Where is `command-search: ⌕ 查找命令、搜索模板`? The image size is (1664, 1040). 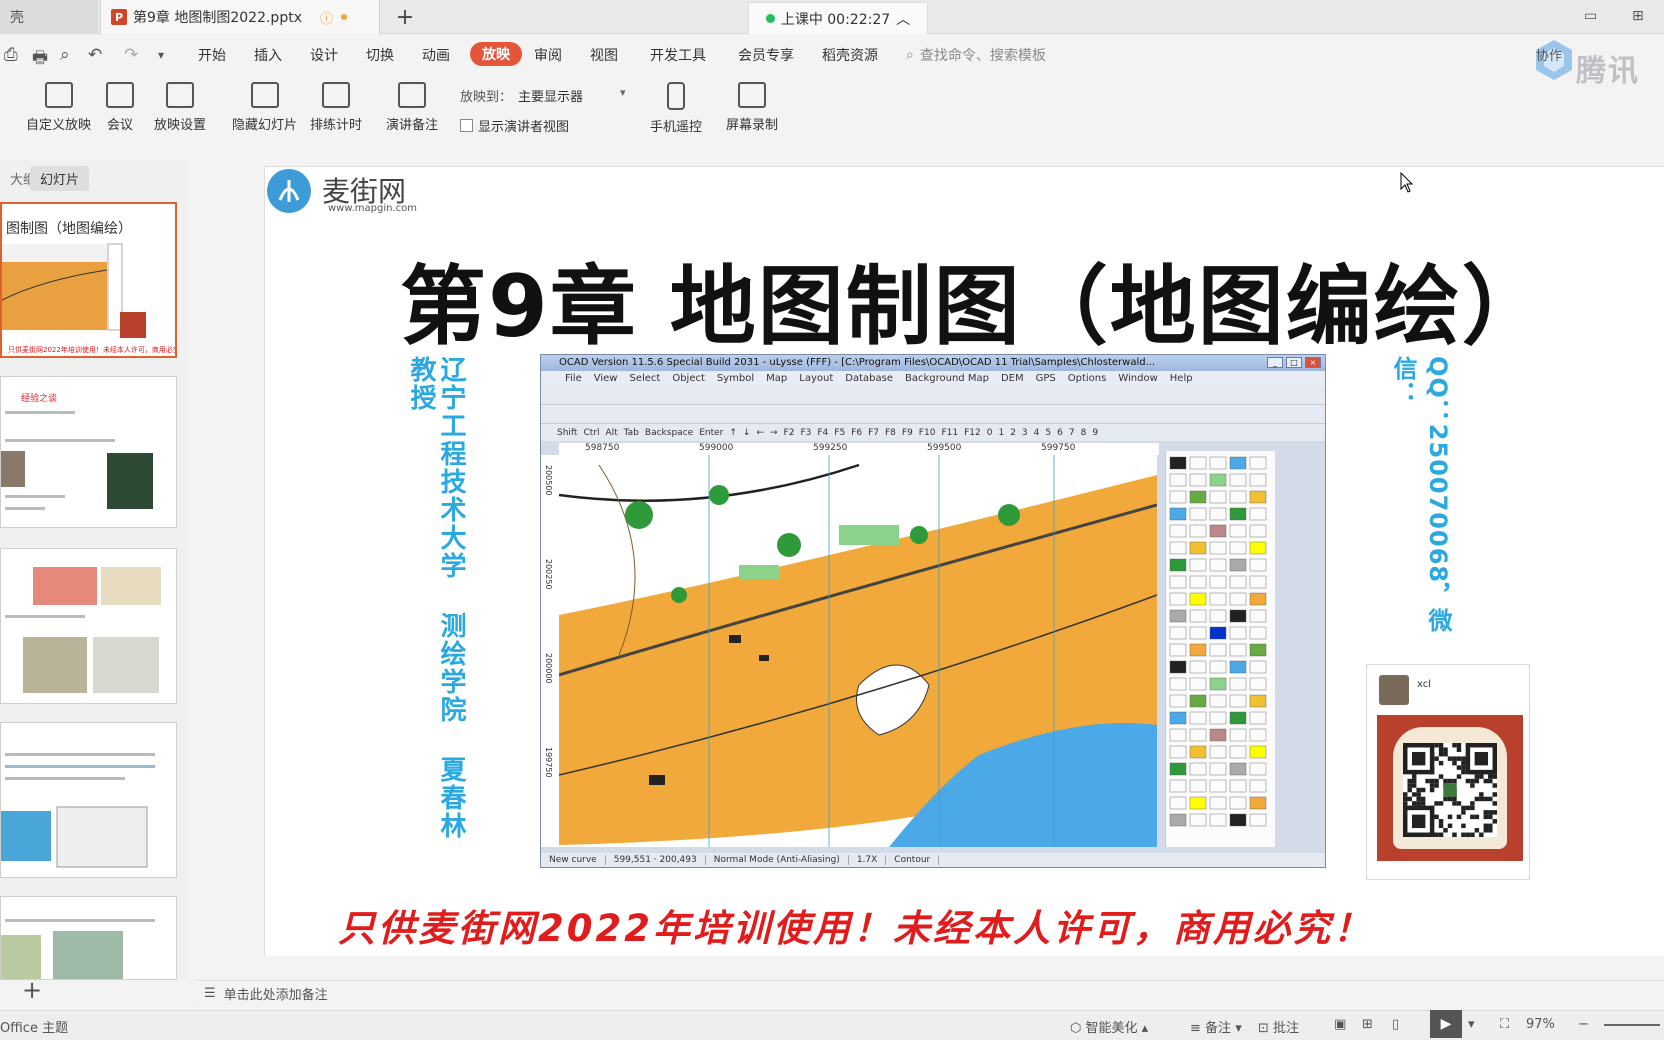 command-search: ⌕ 查找命令、搜索模板 is located at coordinates (976, 55).